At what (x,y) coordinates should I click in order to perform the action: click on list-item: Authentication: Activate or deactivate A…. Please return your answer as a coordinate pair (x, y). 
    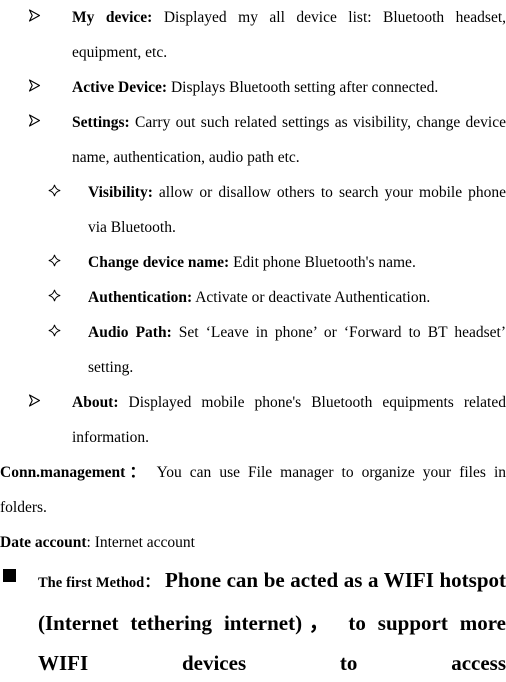
    Looking at the image, I should click on (277, 297).